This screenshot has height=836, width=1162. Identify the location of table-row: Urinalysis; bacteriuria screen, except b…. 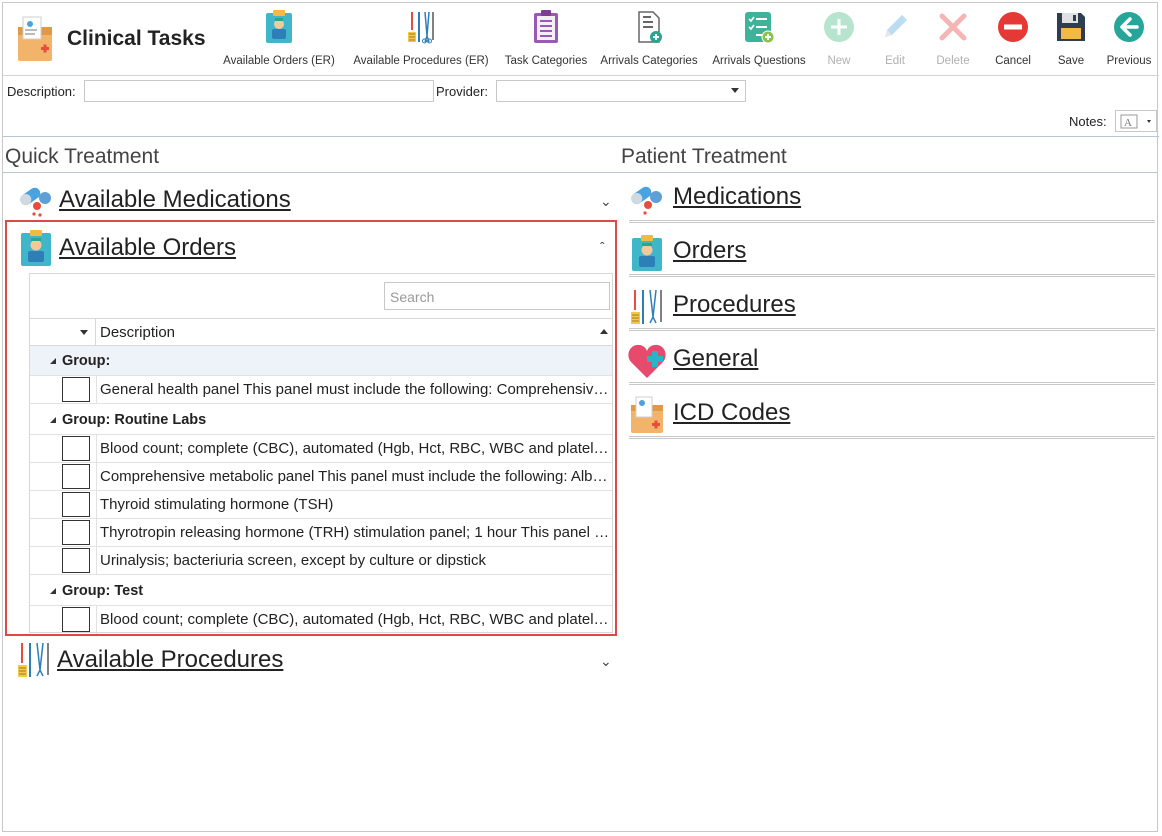
(321, 561).